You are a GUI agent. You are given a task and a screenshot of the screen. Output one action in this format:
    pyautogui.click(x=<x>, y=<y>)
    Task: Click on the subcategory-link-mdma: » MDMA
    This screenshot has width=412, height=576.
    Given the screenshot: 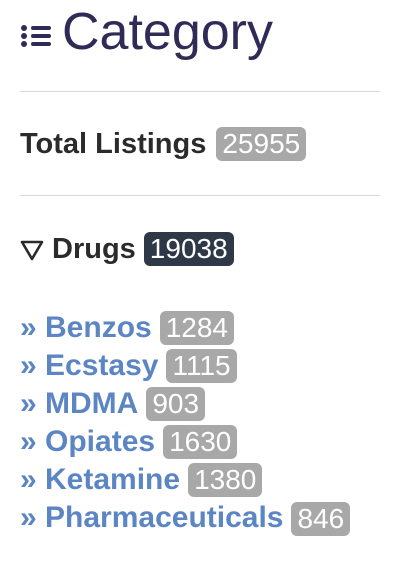 What is the action you would take?
    pyautogui.click(x=79, y=404)
    